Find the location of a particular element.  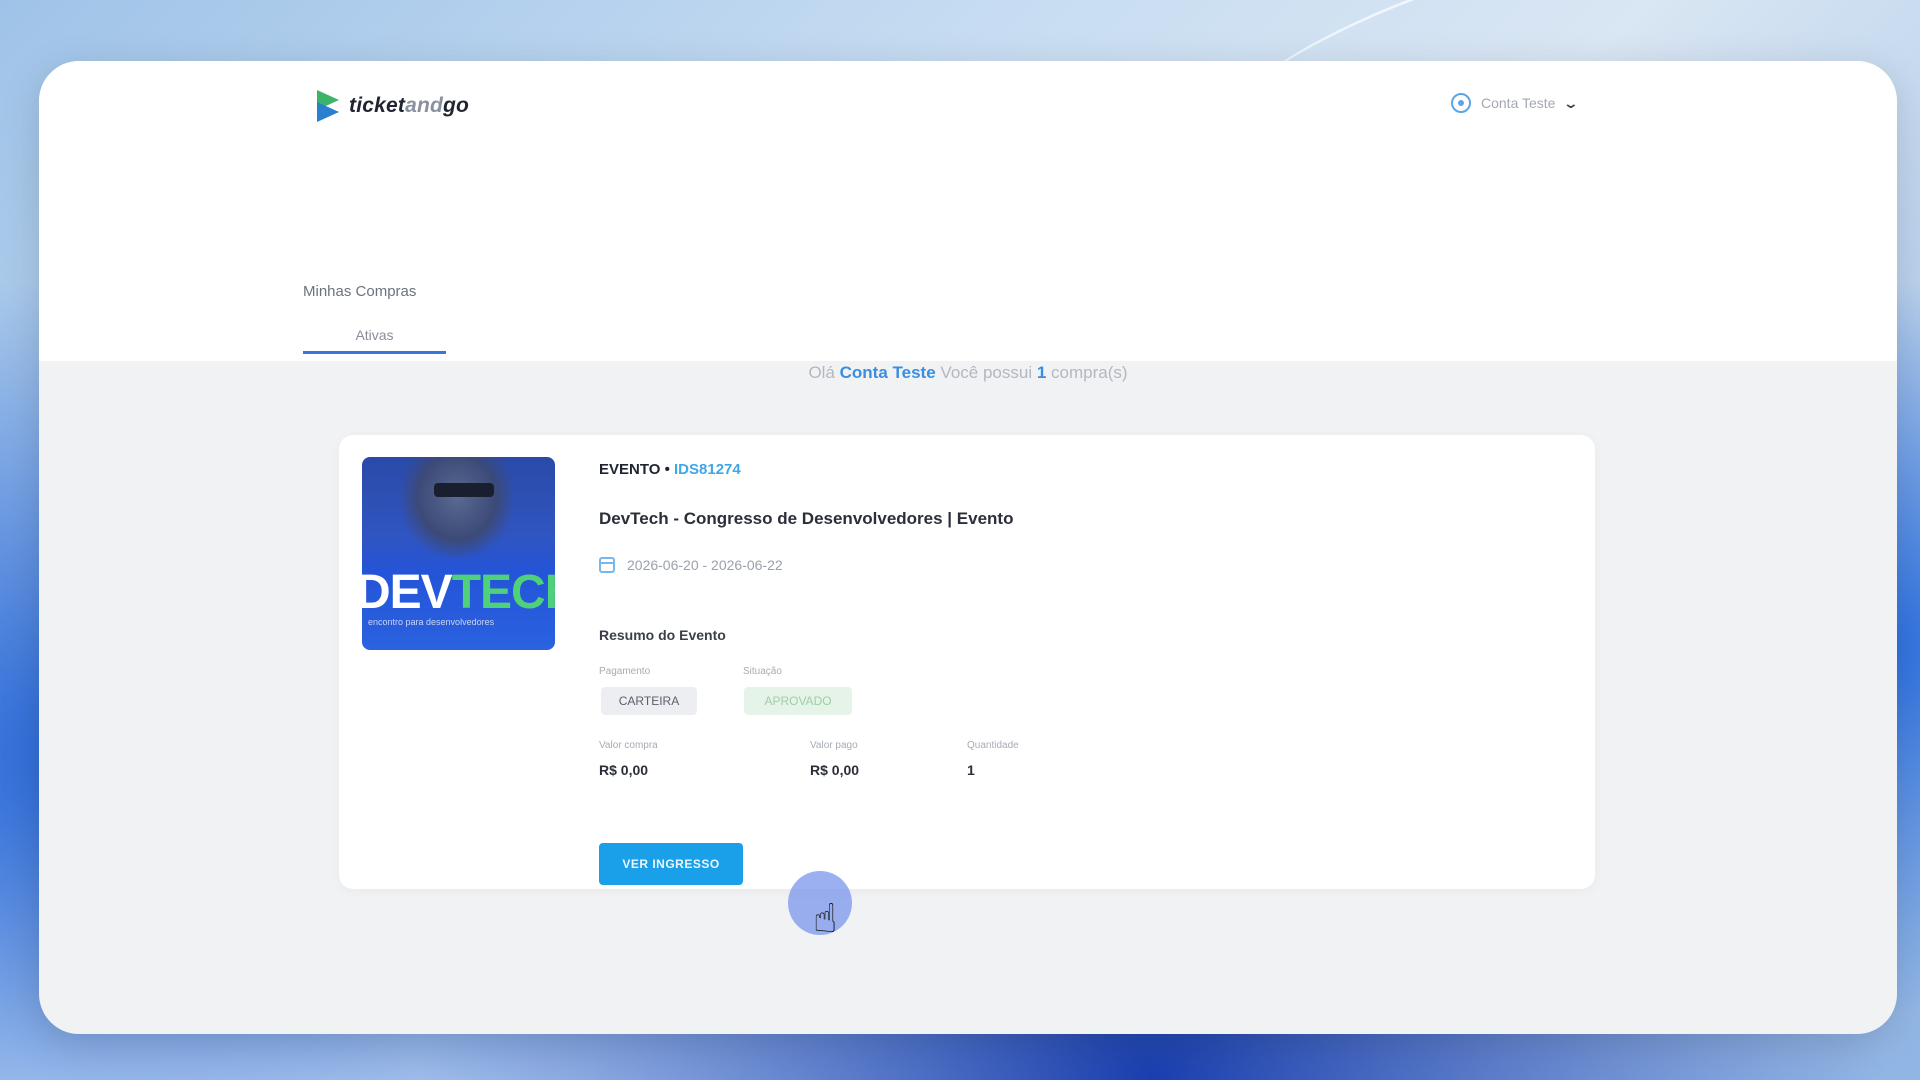

thumb-title: DEVTECH is located at coordinates (458, 592).